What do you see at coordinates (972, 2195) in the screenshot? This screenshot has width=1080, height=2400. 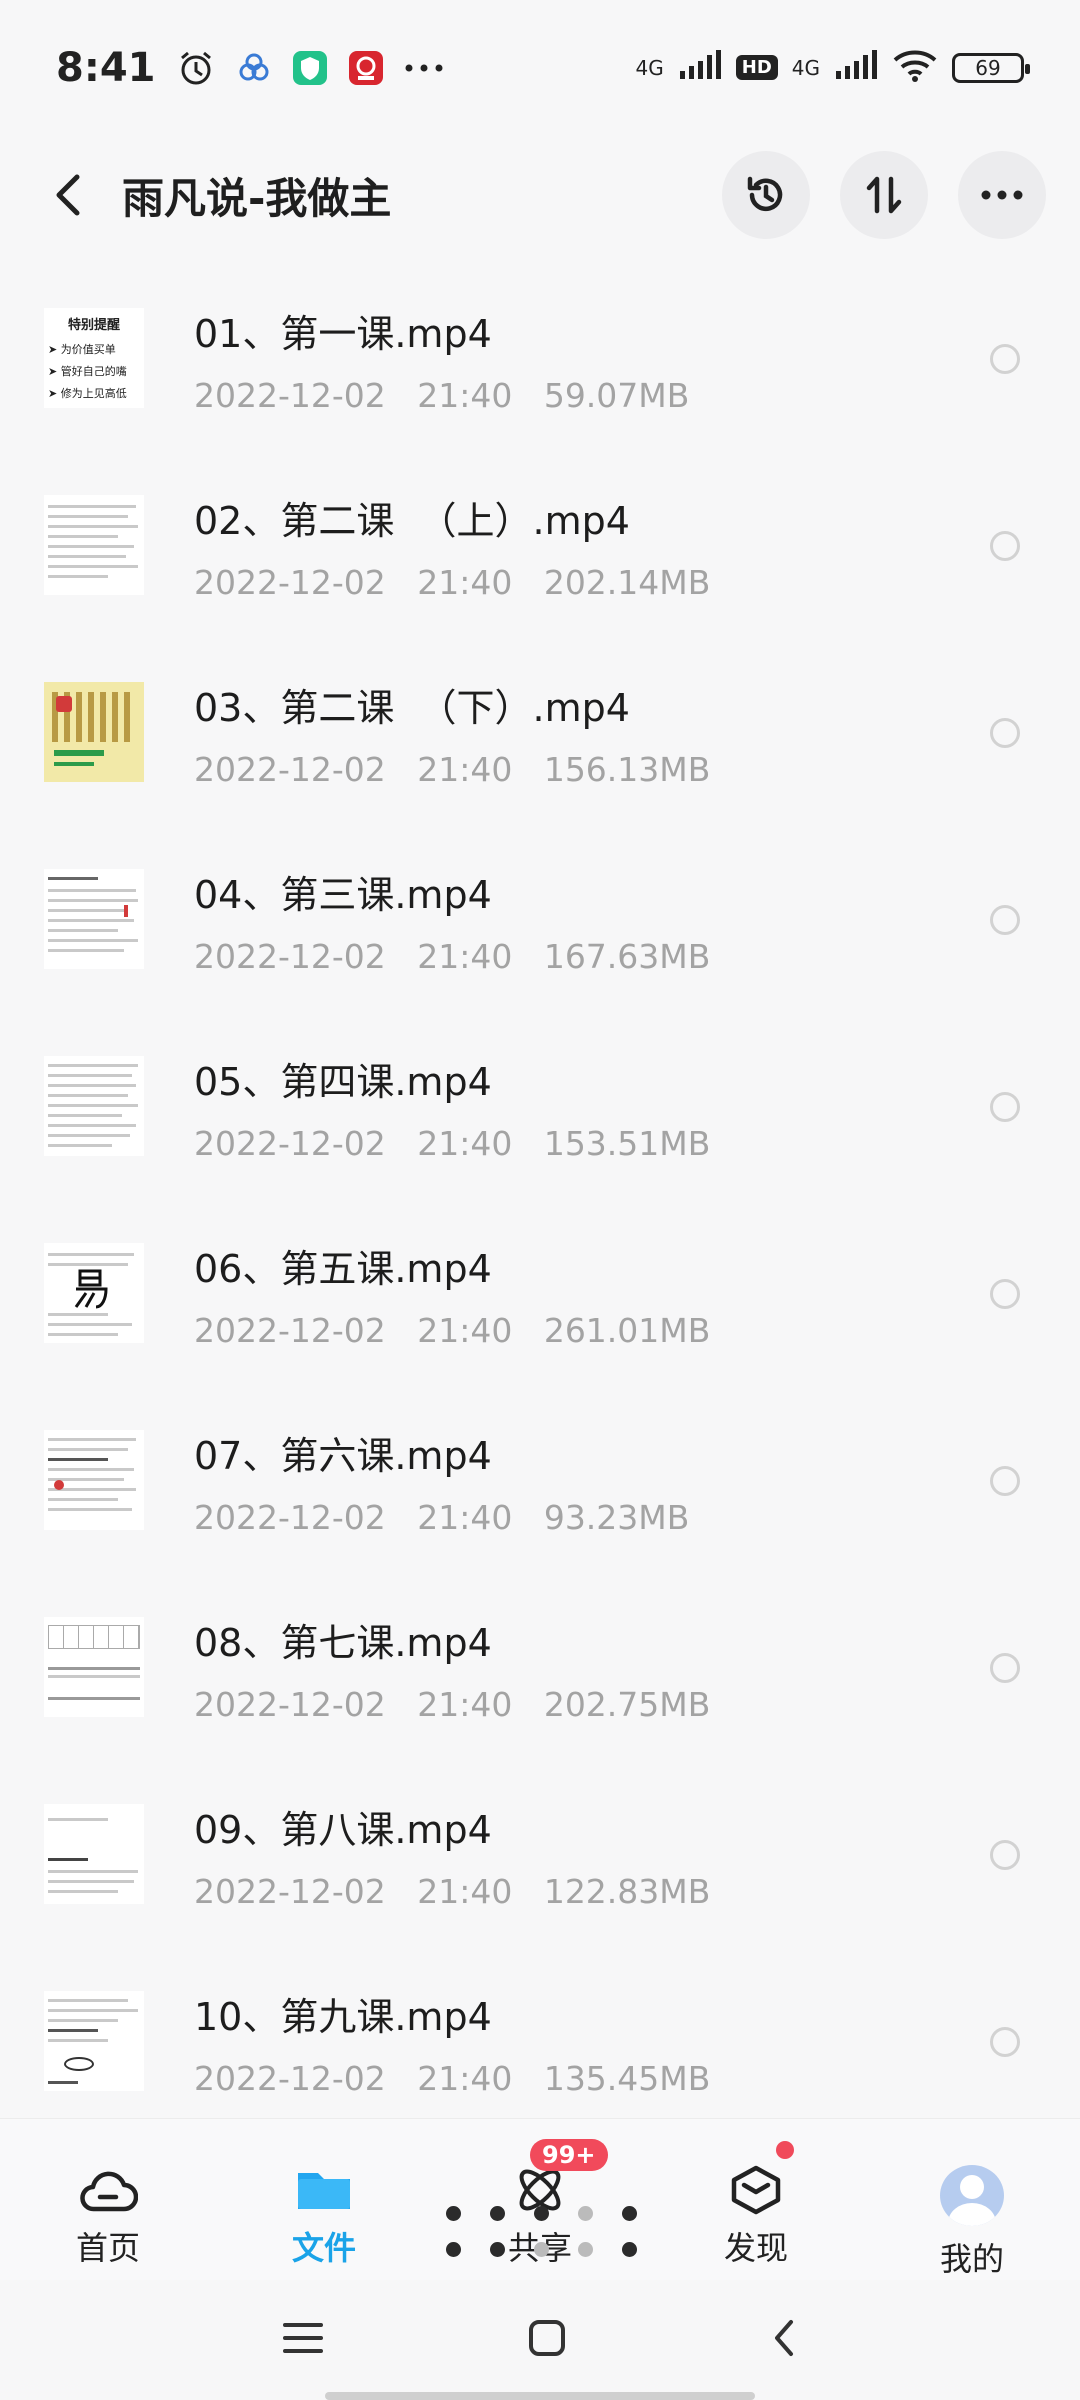 I see `avatar` at bounding box center [972, 2195].